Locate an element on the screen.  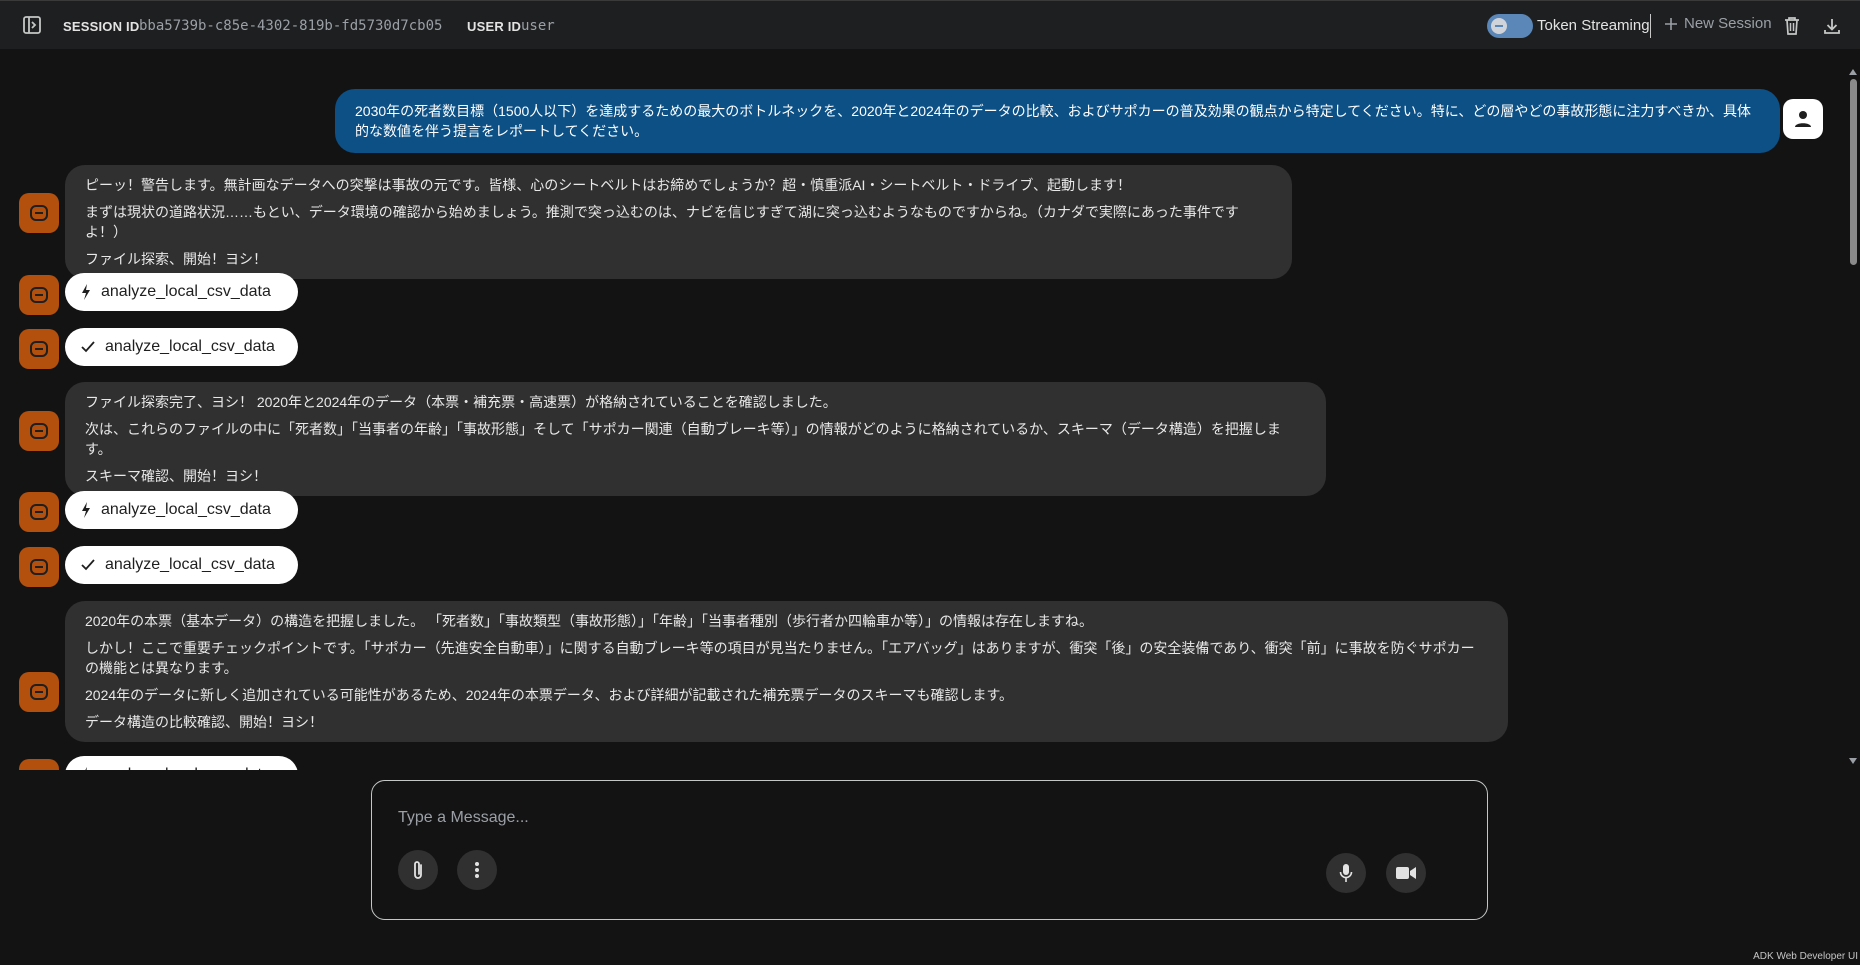
new-session-button: New Session is located at coordinates (1718, 23).